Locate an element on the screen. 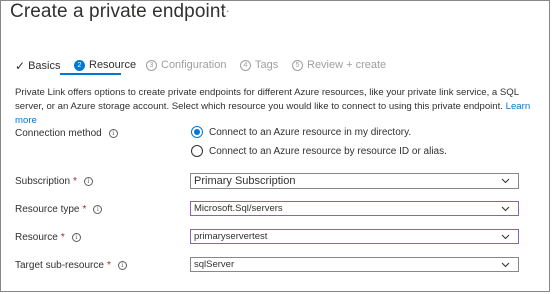  field-label: Target sub-resource is located at coordinates (59, 265).